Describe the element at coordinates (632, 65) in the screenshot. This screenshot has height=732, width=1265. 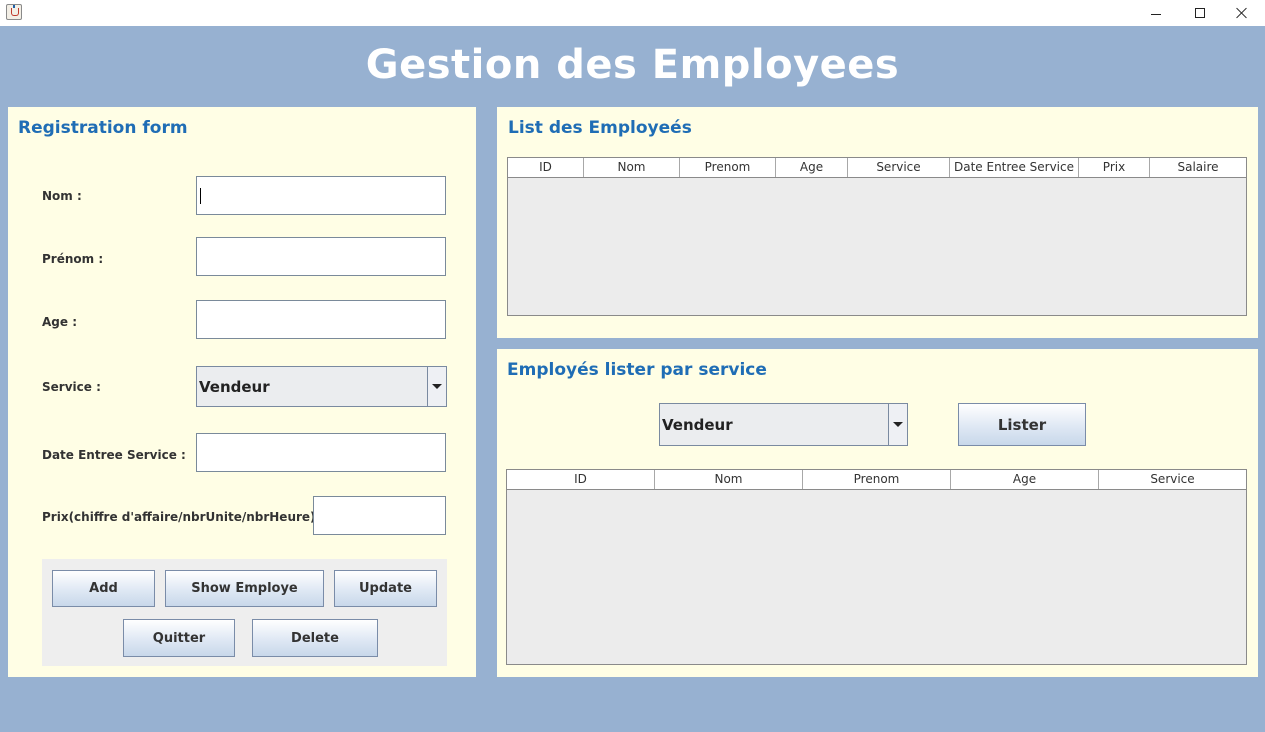
I see `app-title: Gestion des Employees` at that location.